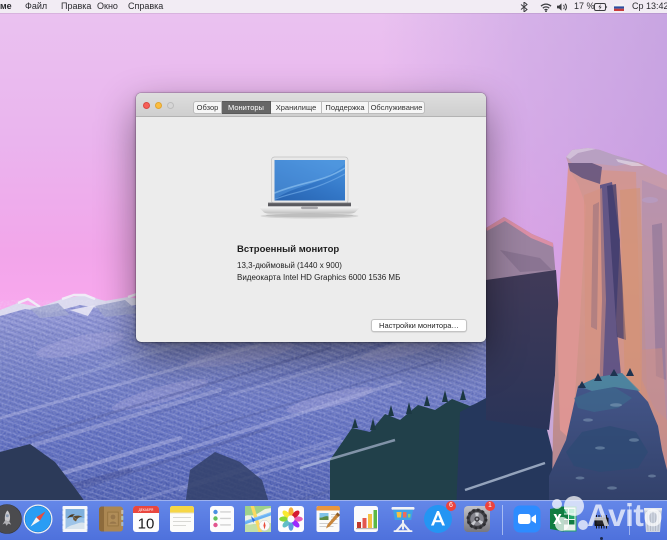 This screenshot has width=667, height=540. Describe the element at coordinates (146, 524) in the screenshot. I see `svg-text: 10` at that location.